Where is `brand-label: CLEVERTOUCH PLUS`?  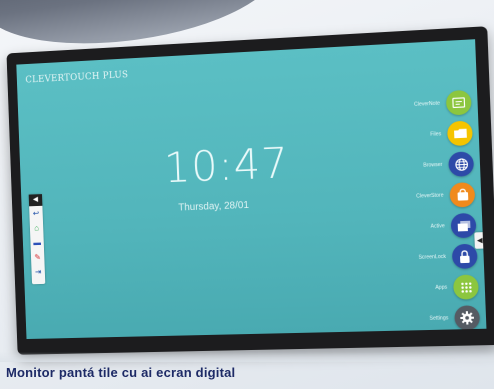
brand-label: CLEVERTOUCH PLUS is located at coordinates (77, 78).